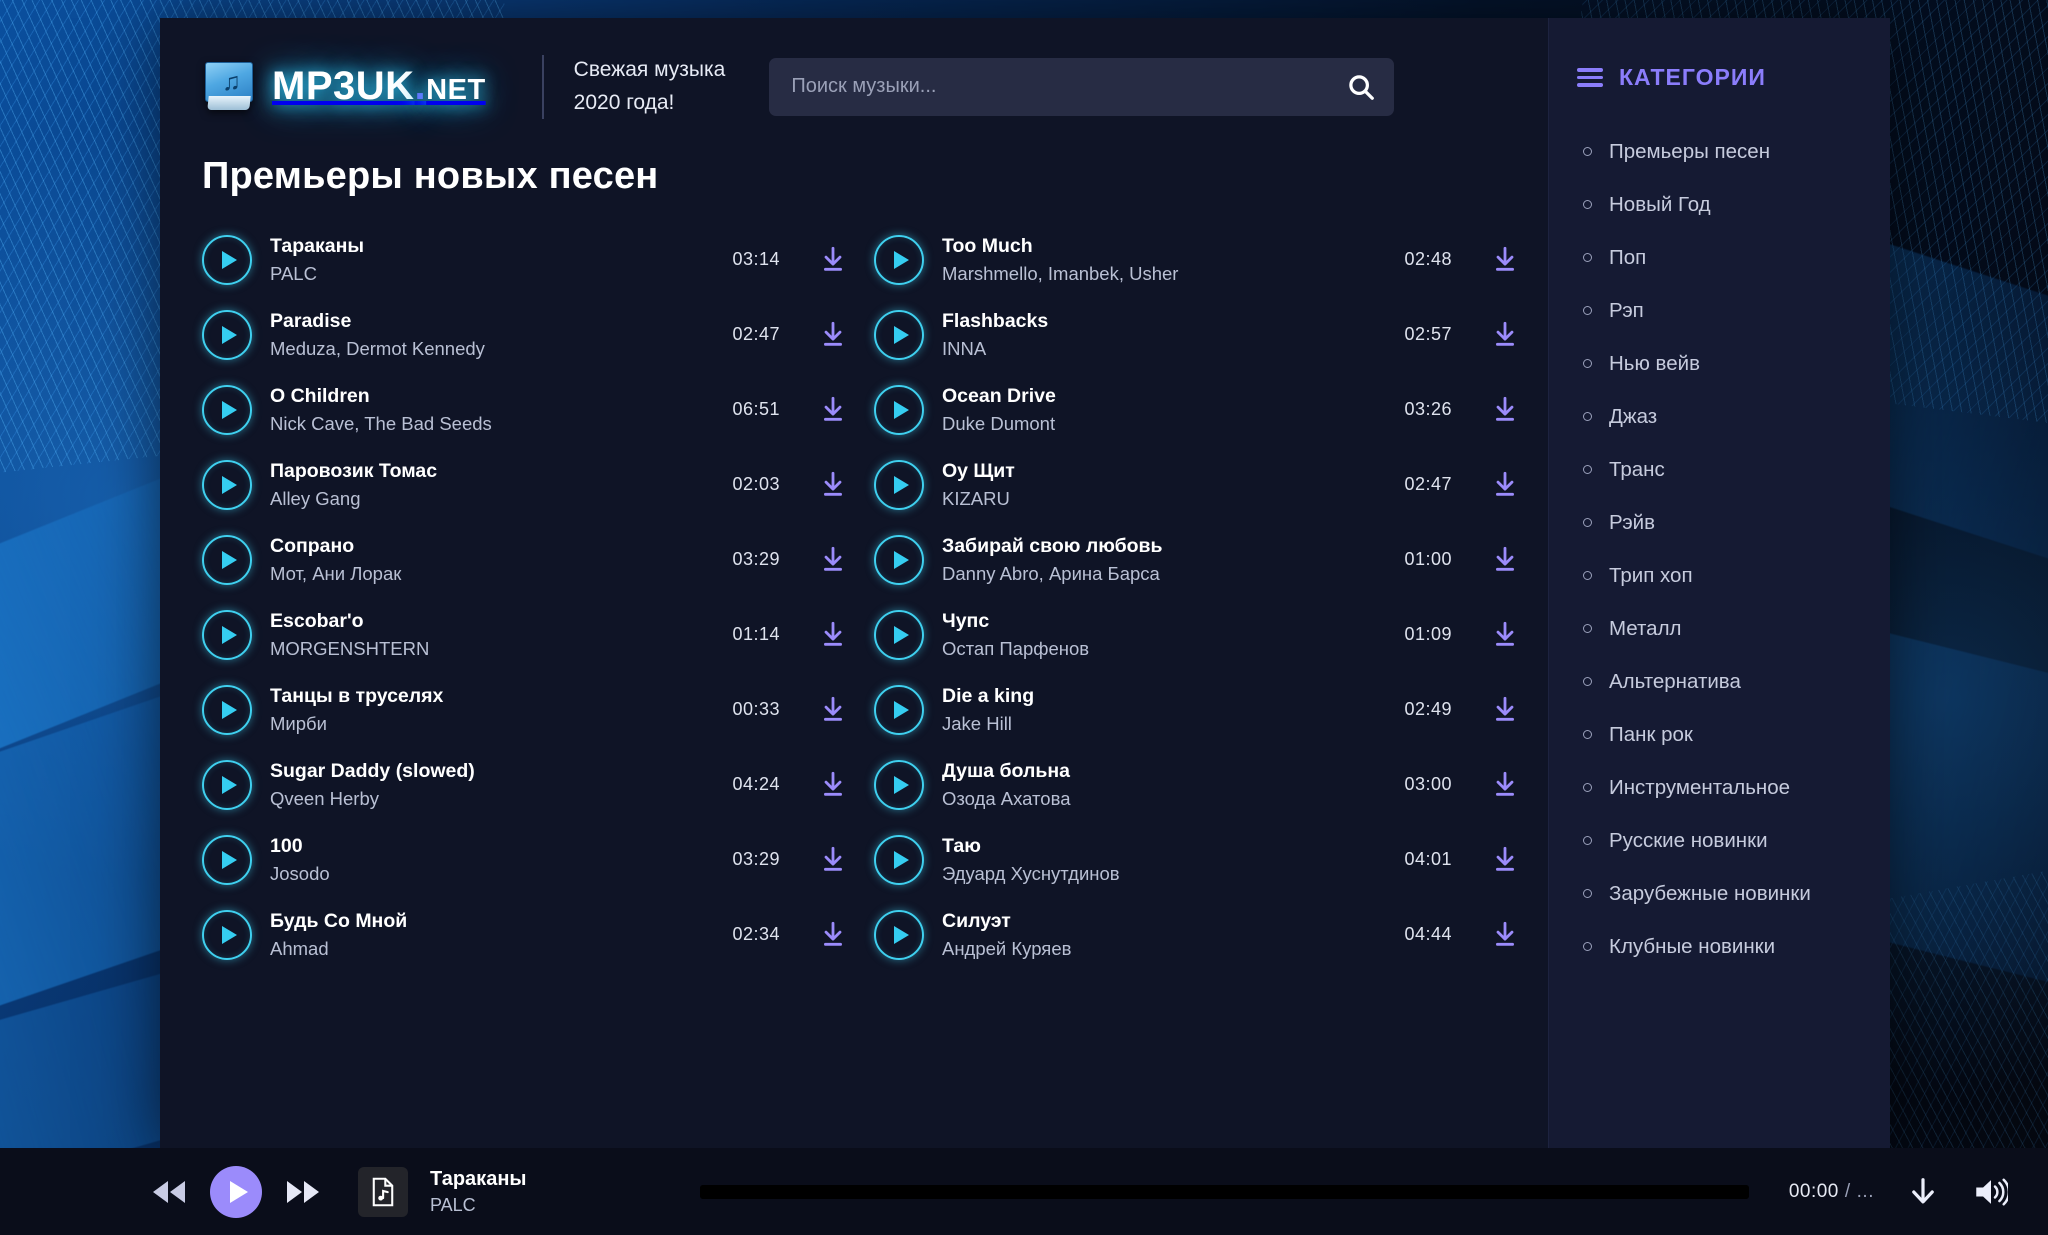 The image size is (2048, 1235). What do you see at coordinates (1196, 259) in the screenshot?
I see `track-row: Too Much Marshmello, Imanbek, Usher 02:48` at bounding box center [1196, 259].